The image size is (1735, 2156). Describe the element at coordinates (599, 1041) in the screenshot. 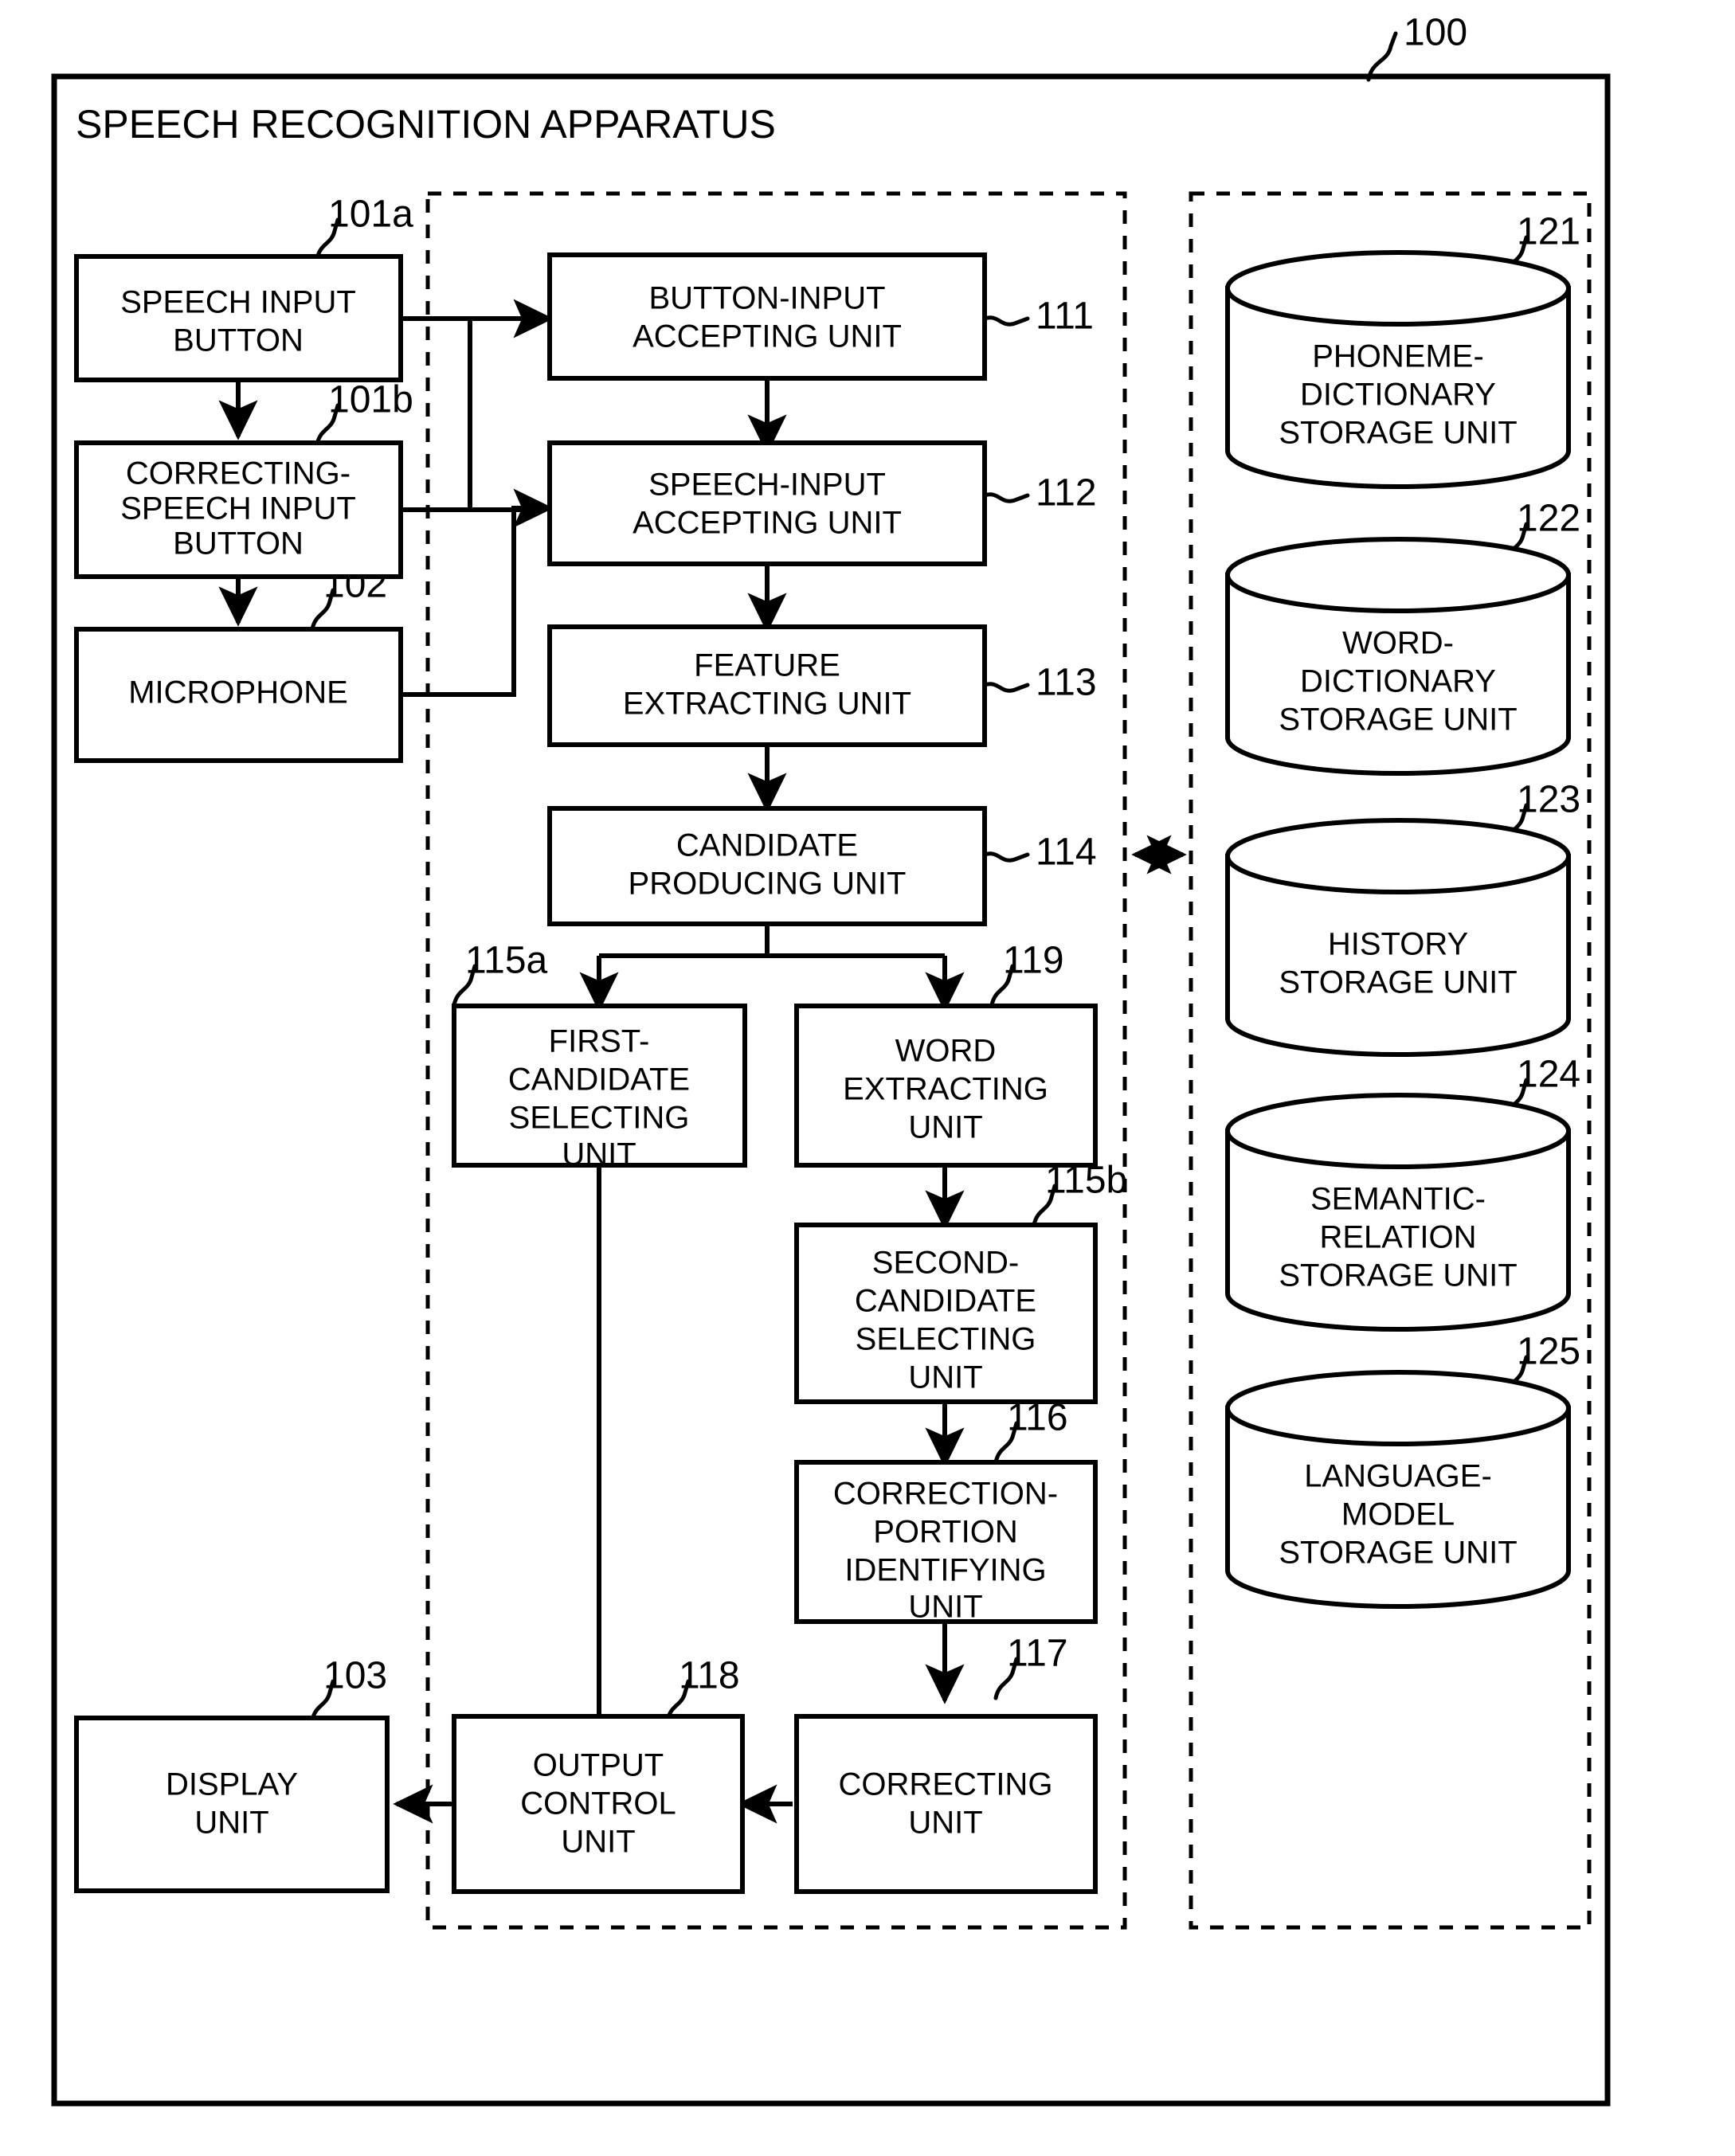

I see `box-label-line: FIRST-` at that location.